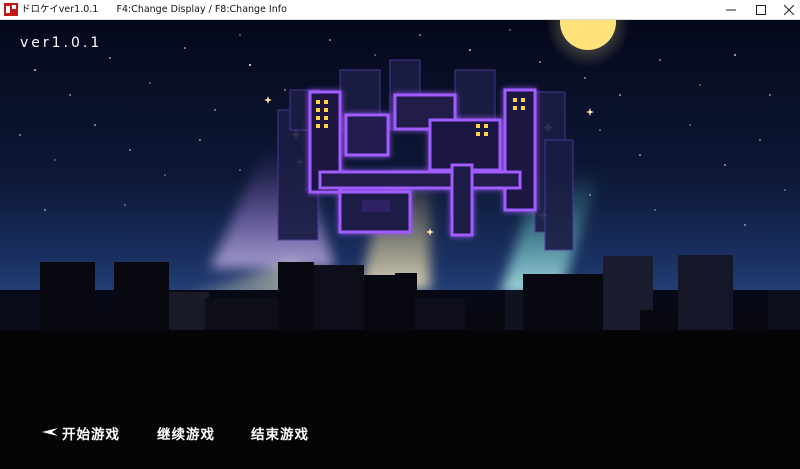 This screenshot has width=800, height=469. I want to click on start-game-button: 开始游戏, so click(91, 433).